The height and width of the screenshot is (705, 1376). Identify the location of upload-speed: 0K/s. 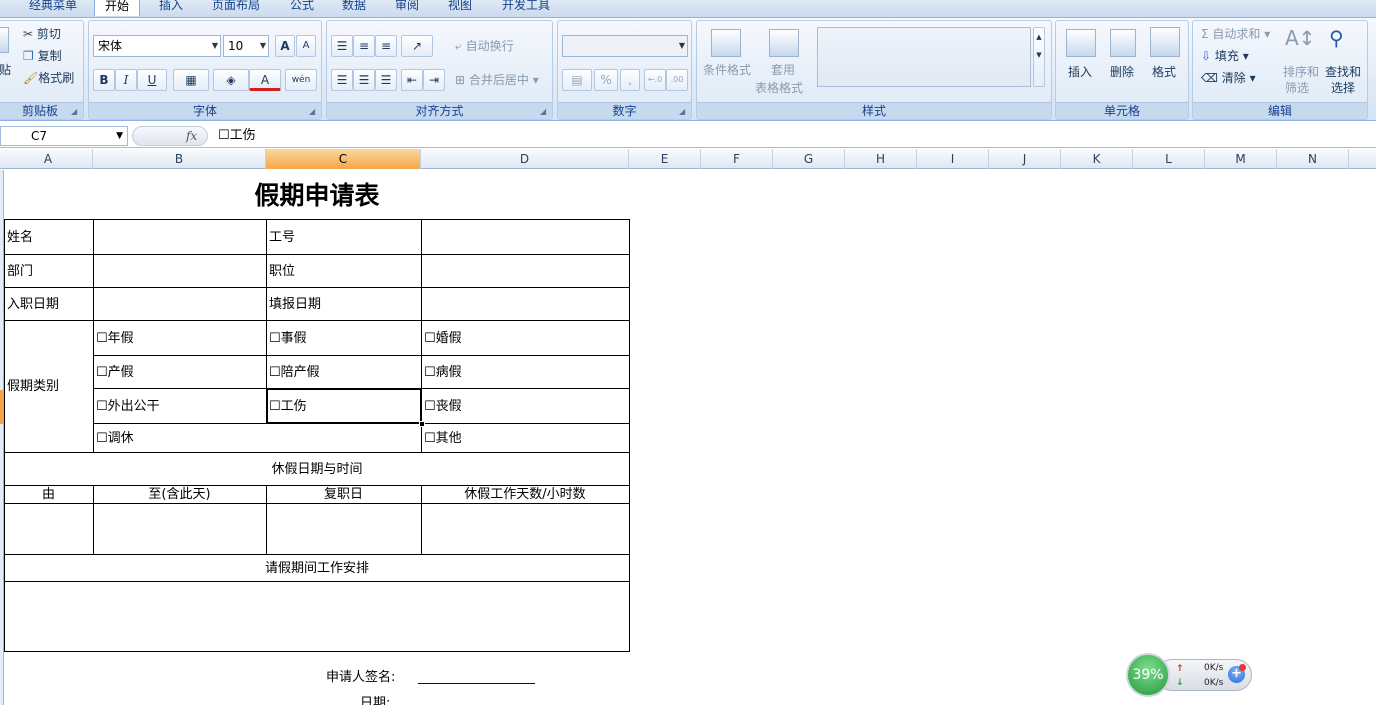
(1214, 668).